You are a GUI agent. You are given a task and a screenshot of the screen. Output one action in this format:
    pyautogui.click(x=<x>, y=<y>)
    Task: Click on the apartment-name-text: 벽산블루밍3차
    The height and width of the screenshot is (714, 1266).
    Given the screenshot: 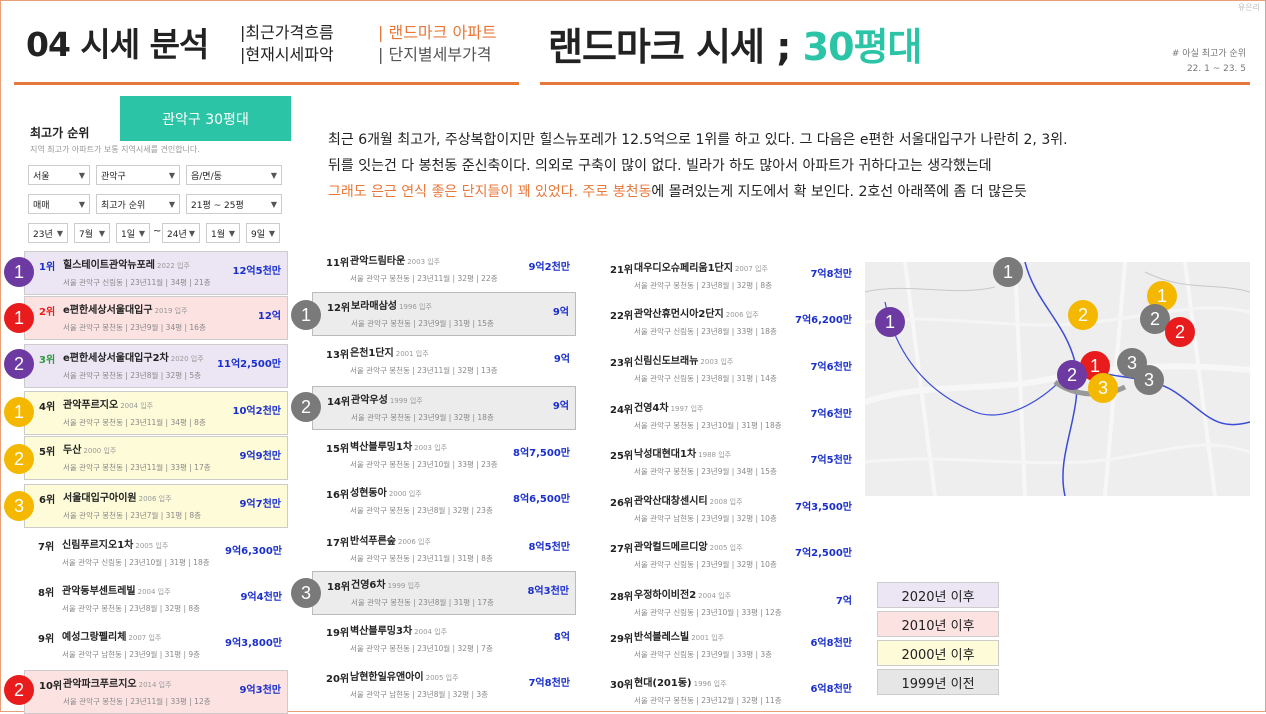 What is the action you would take?
    pyautogui.click(x=381, y=631)
    